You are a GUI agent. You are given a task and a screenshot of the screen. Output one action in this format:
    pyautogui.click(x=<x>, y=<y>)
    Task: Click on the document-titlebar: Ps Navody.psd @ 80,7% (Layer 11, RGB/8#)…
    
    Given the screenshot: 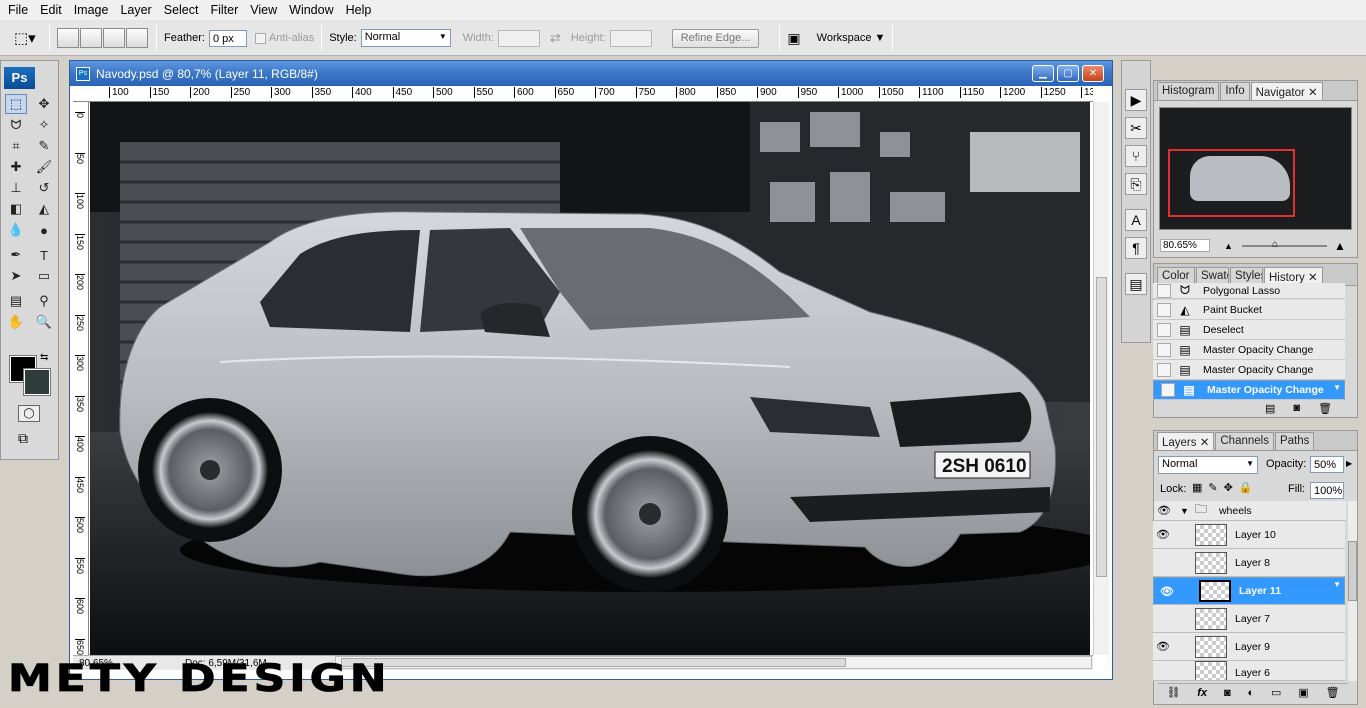 What is the action you would take?
    pyautogui.click(x=591, y=73)
    